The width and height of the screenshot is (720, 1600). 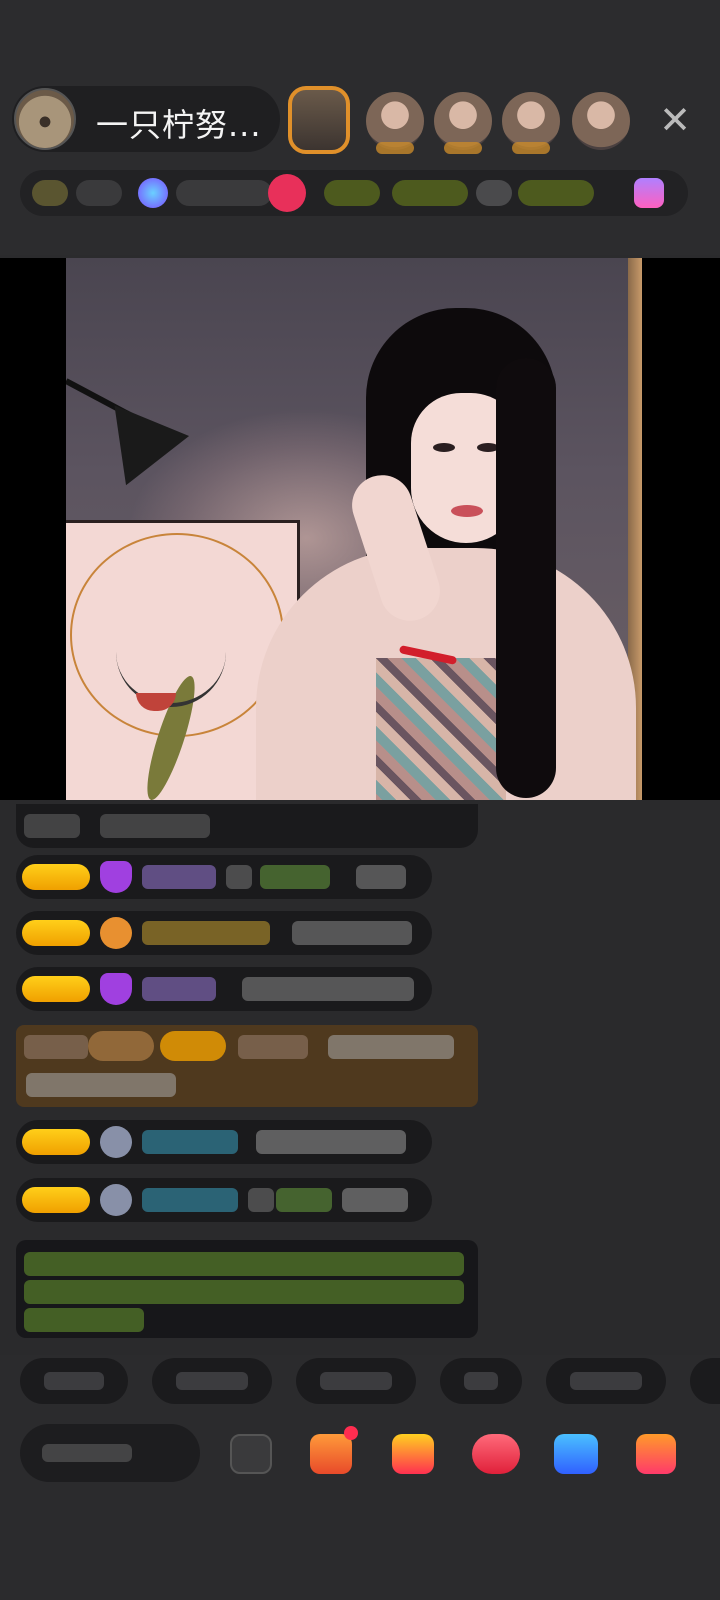 I want to click on room-info-bar, so click(x=354, y=193).